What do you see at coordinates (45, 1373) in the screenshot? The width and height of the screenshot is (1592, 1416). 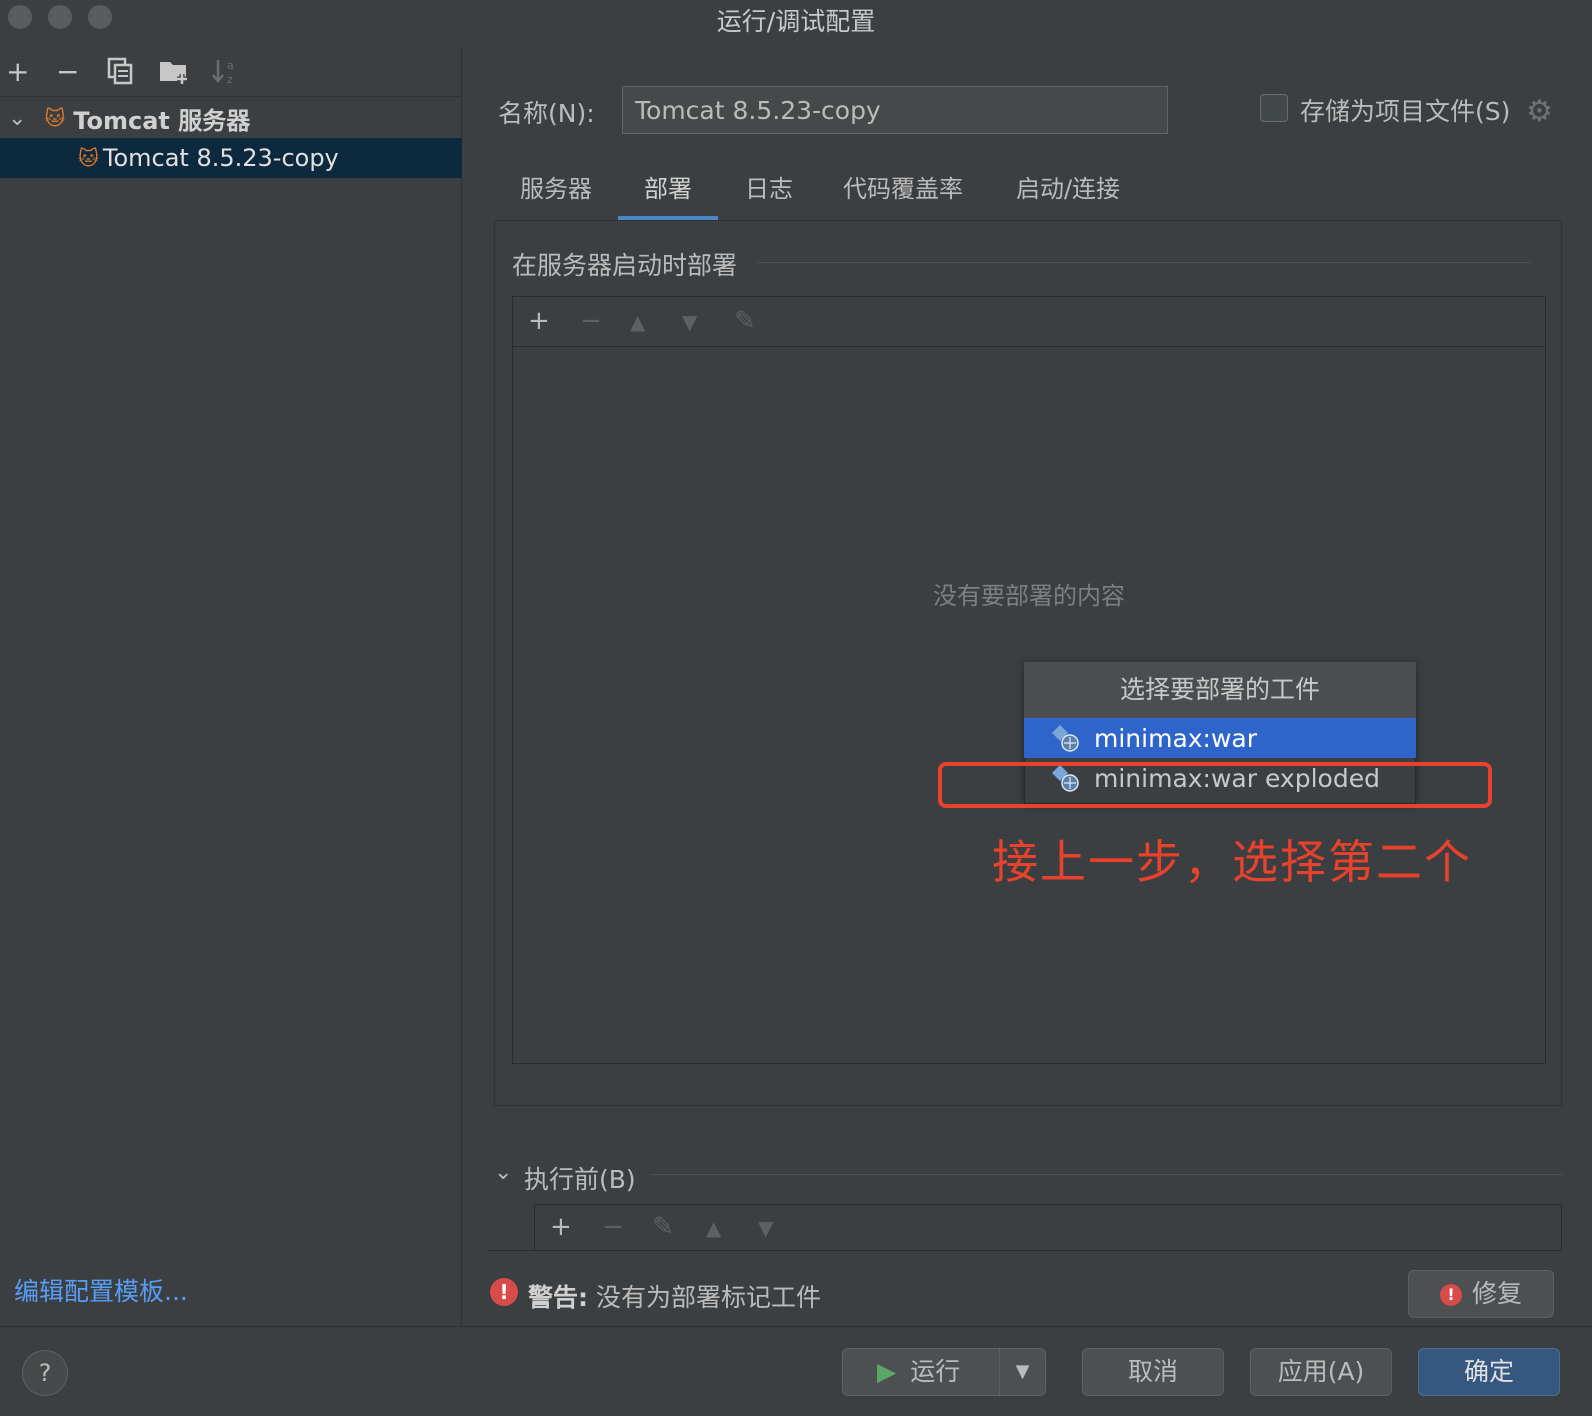 I see `help-button: ?` at bounding box center [45, 1373].